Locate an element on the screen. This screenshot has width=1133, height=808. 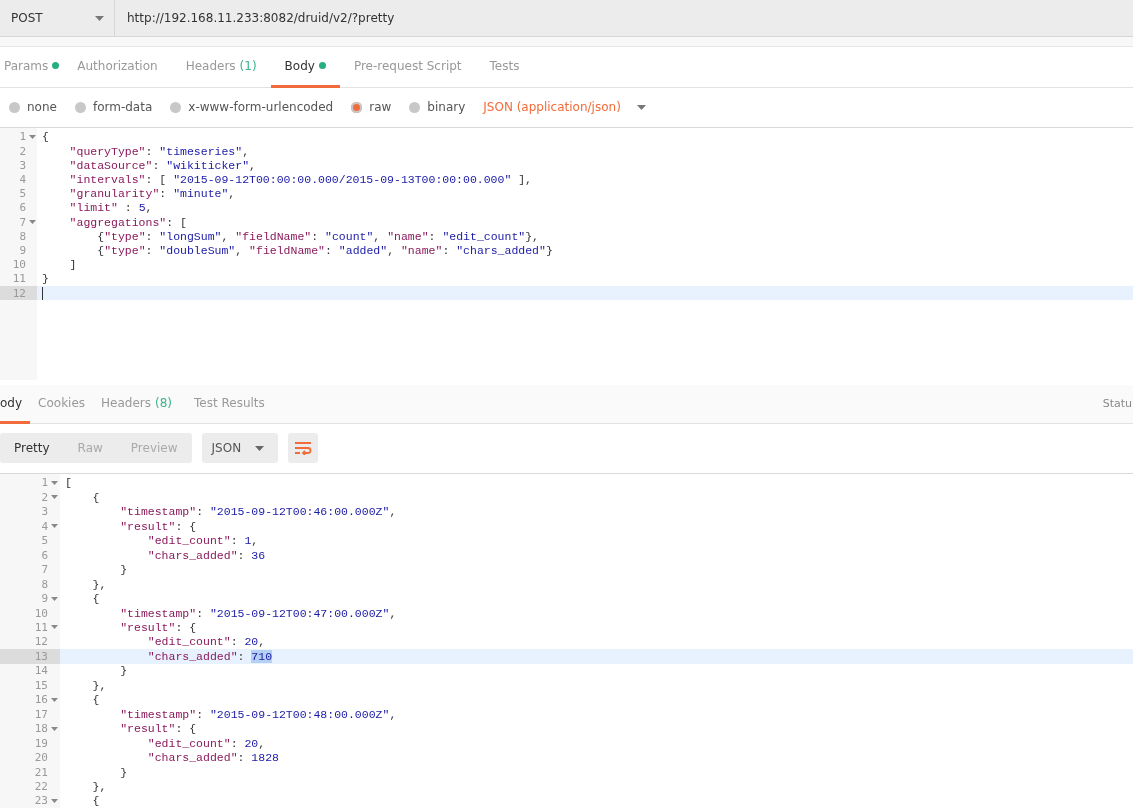
line-number: 22 is located at coordinates (41, 786).